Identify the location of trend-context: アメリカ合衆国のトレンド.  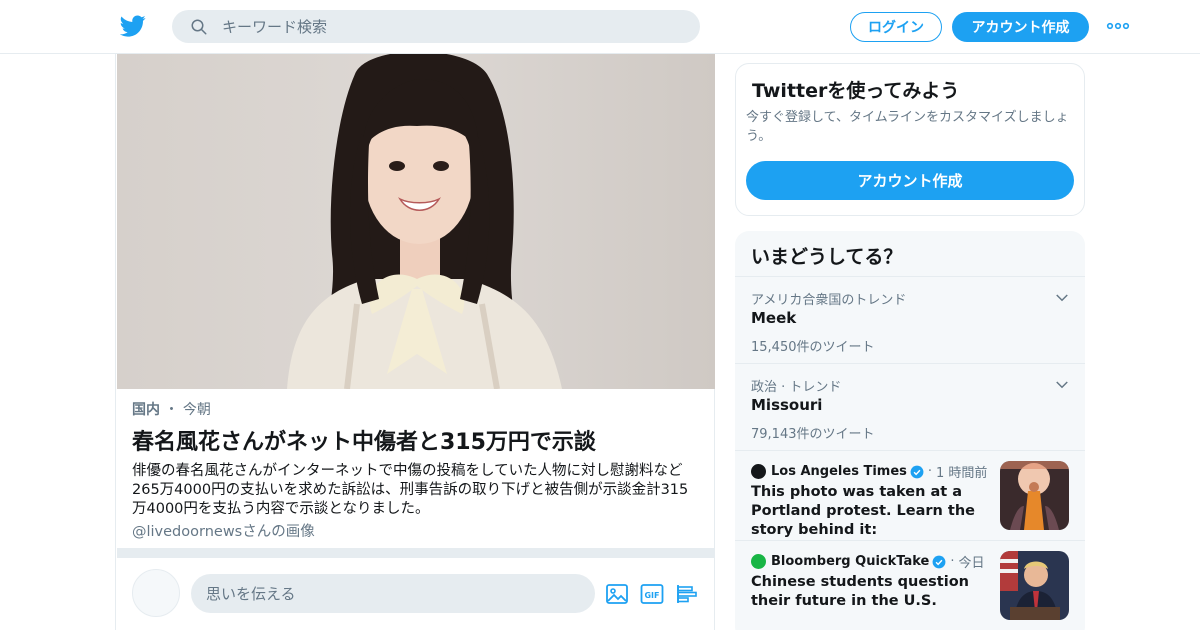
(829, 300).